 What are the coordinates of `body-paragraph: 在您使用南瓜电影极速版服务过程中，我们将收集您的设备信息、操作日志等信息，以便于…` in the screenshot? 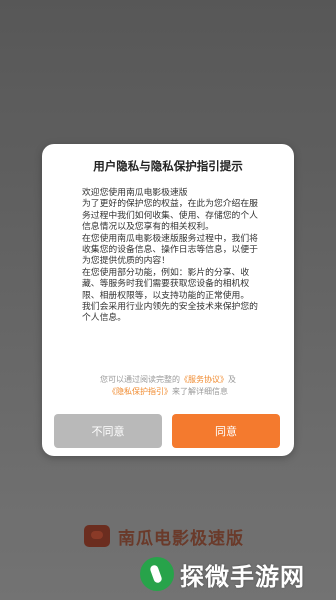 It's located at (170, 250).